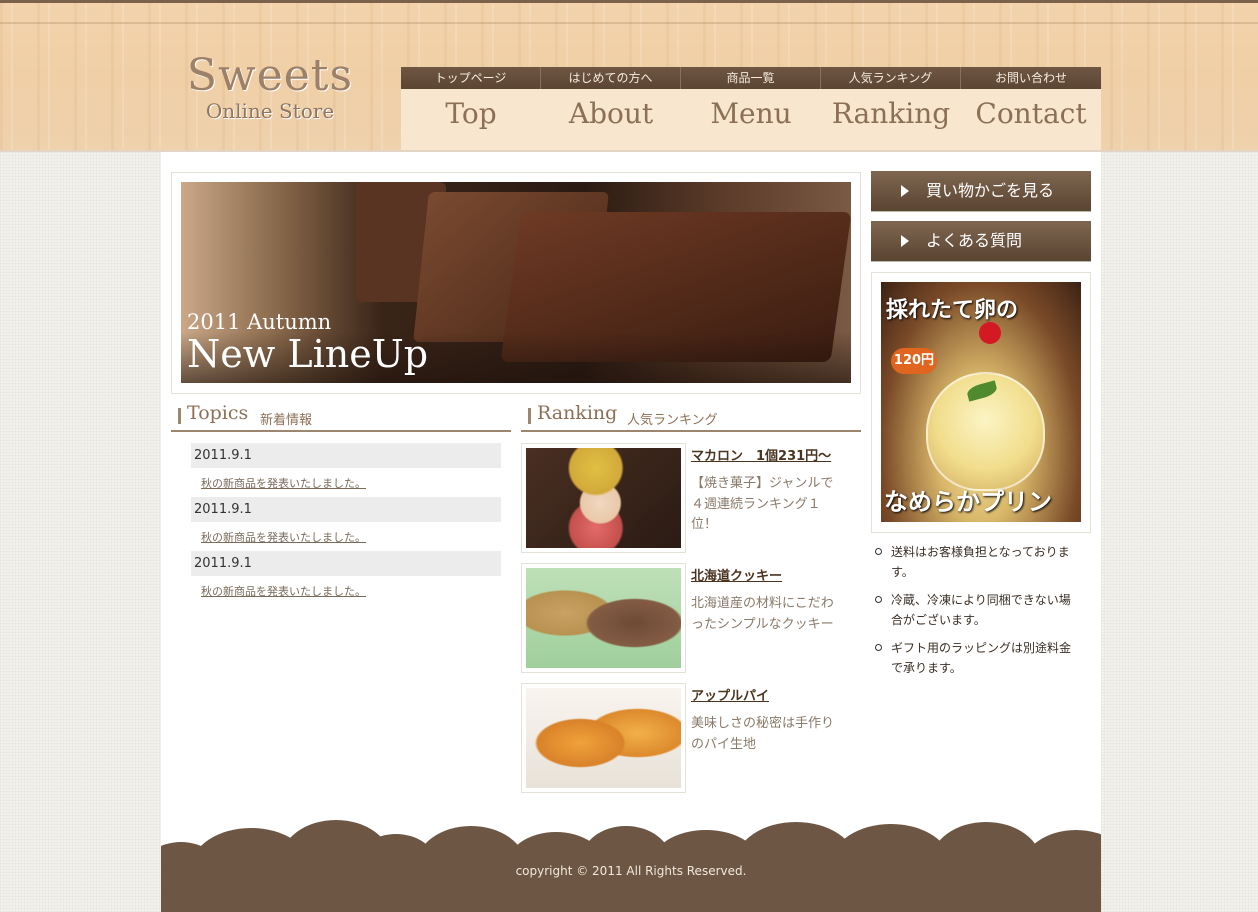 The width and height of the screenshot is (1258, 912). What do you see at coordinates (891, 78) in the screenshot?
I see `nav-jp-label: 人気ランキング` at bounding box center [891, 78].